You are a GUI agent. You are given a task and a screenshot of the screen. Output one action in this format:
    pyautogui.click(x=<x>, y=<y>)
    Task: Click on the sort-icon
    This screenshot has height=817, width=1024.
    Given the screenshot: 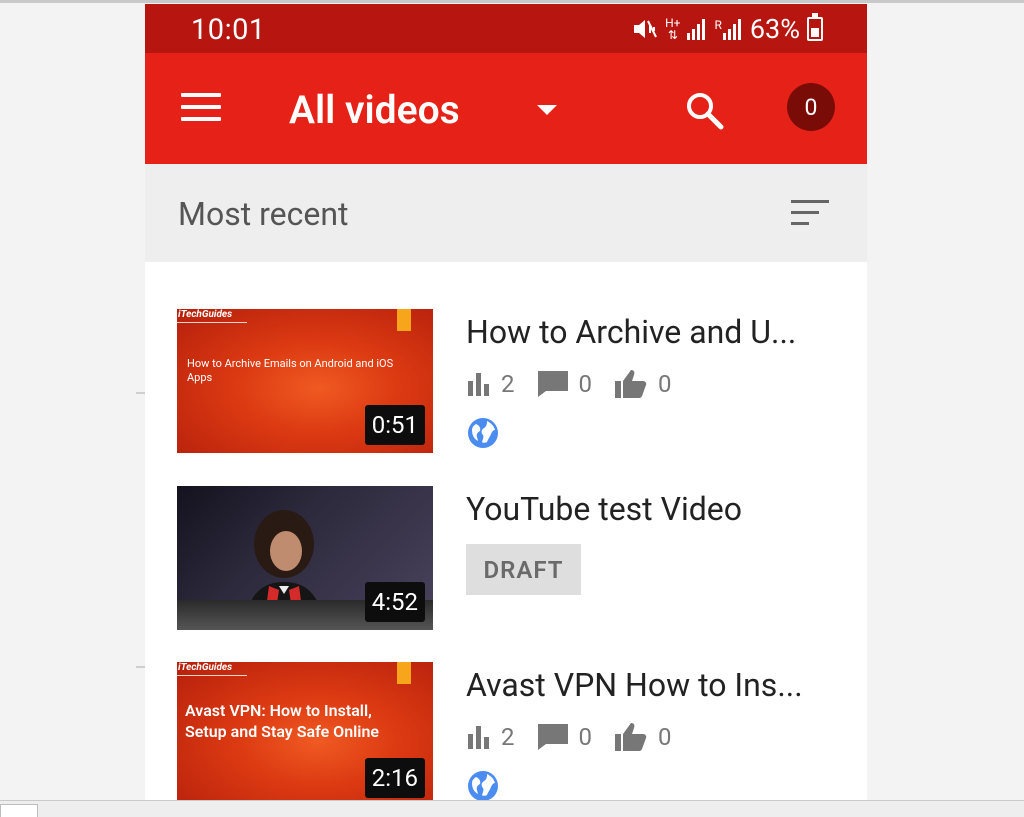 What is the action you would take?
    pyautogui.click(x=811, y=215)
    